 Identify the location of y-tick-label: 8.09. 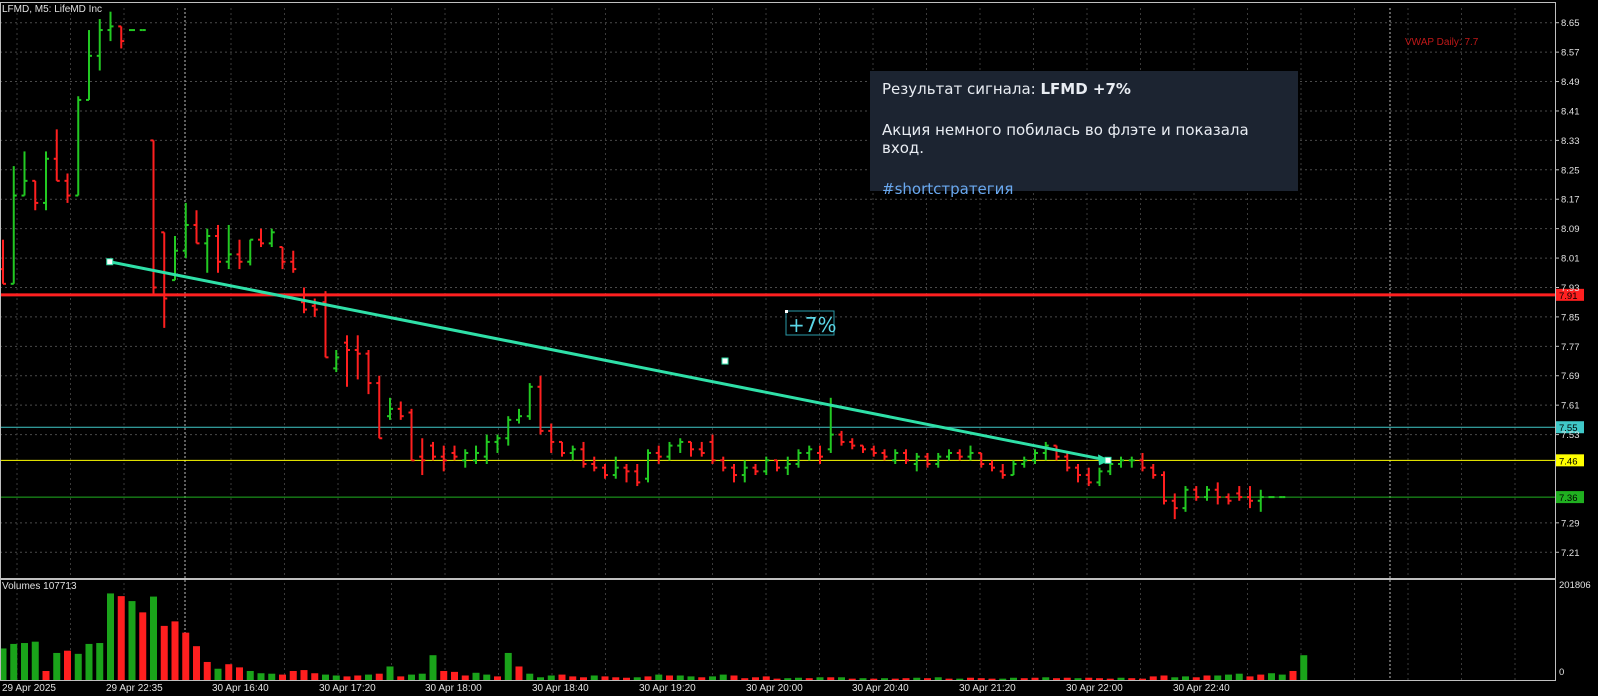
(1570, 229).